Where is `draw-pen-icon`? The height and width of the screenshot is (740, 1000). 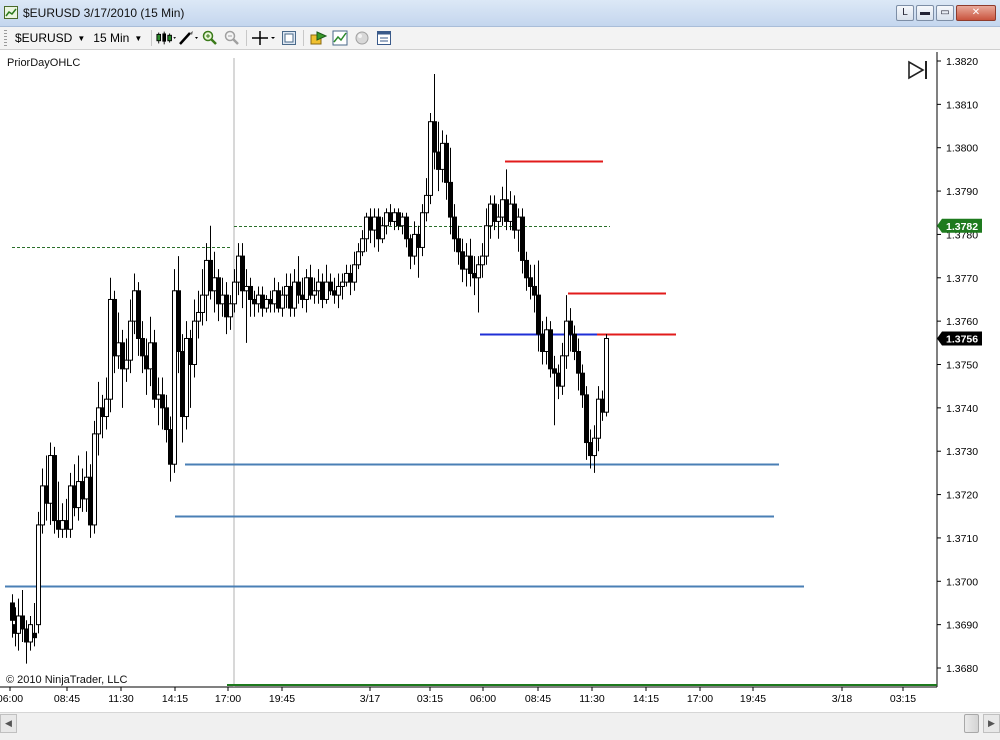
draw-pen-icon is located at coordinates (188, 38).